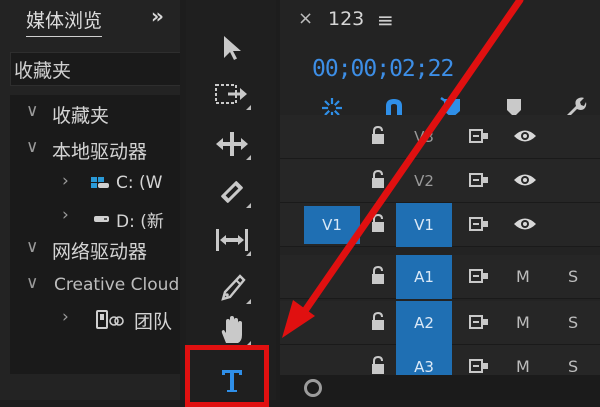  I want to click on tree-item-label: 网络驱动器, so click(100, 252).